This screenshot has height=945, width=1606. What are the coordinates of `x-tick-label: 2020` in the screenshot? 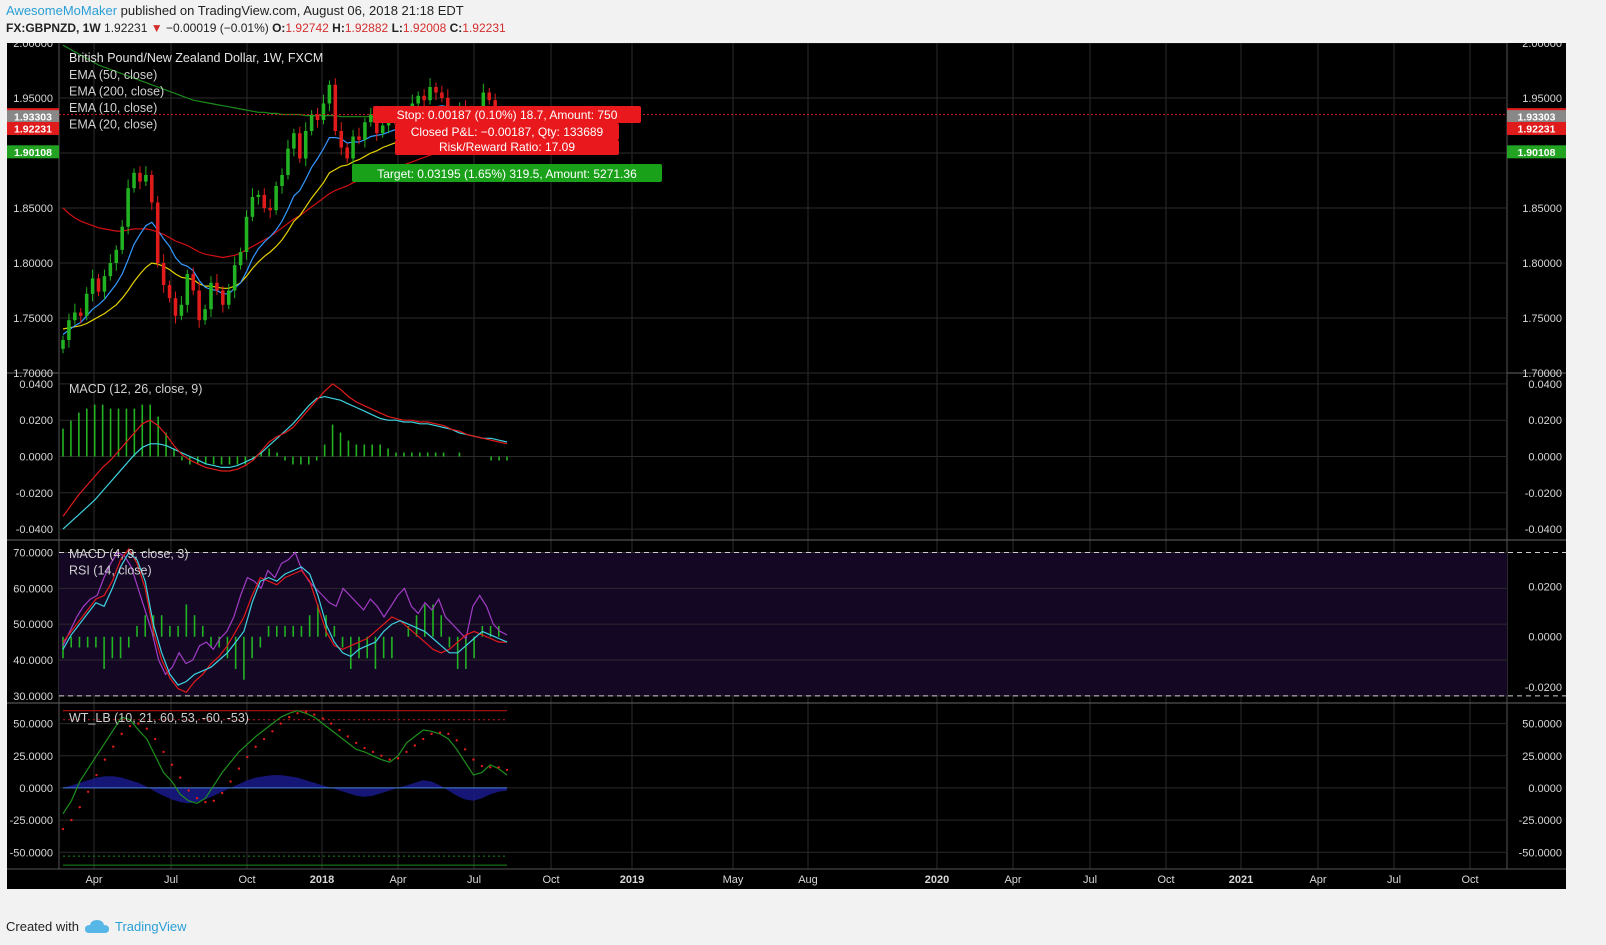 It's located at (937, 880).